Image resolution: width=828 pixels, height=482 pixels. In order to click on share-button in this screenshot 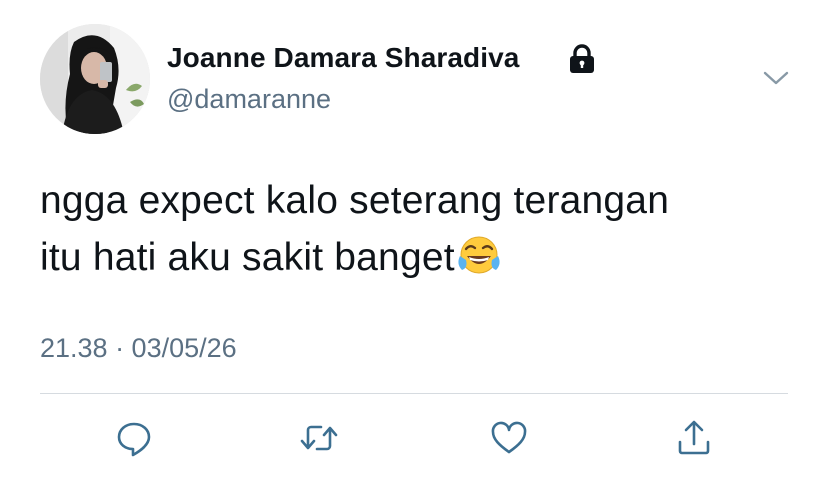, I will do `click(694, 438)`.